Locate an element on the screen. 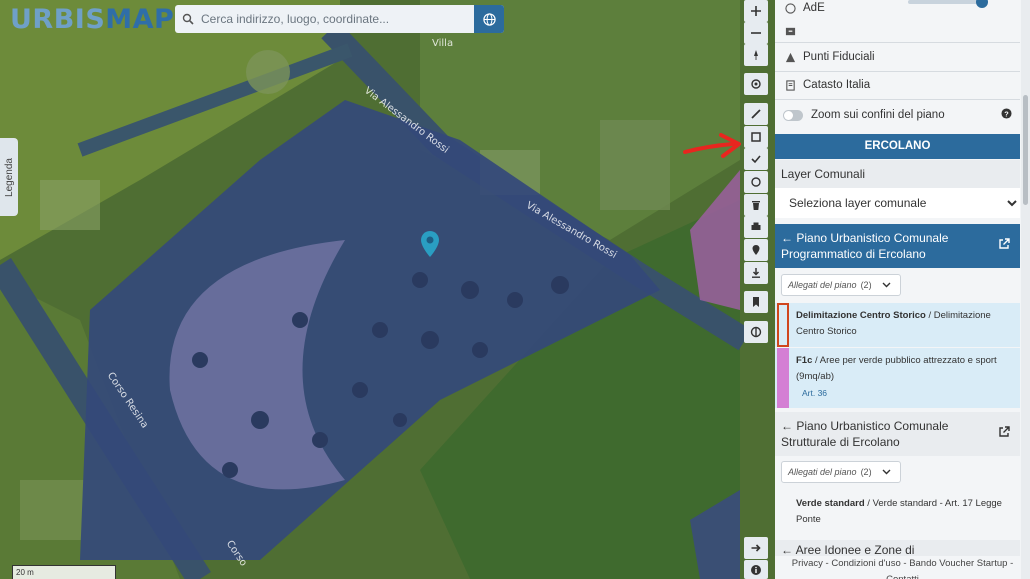  circle-icon is located at coordinates (756, 182).